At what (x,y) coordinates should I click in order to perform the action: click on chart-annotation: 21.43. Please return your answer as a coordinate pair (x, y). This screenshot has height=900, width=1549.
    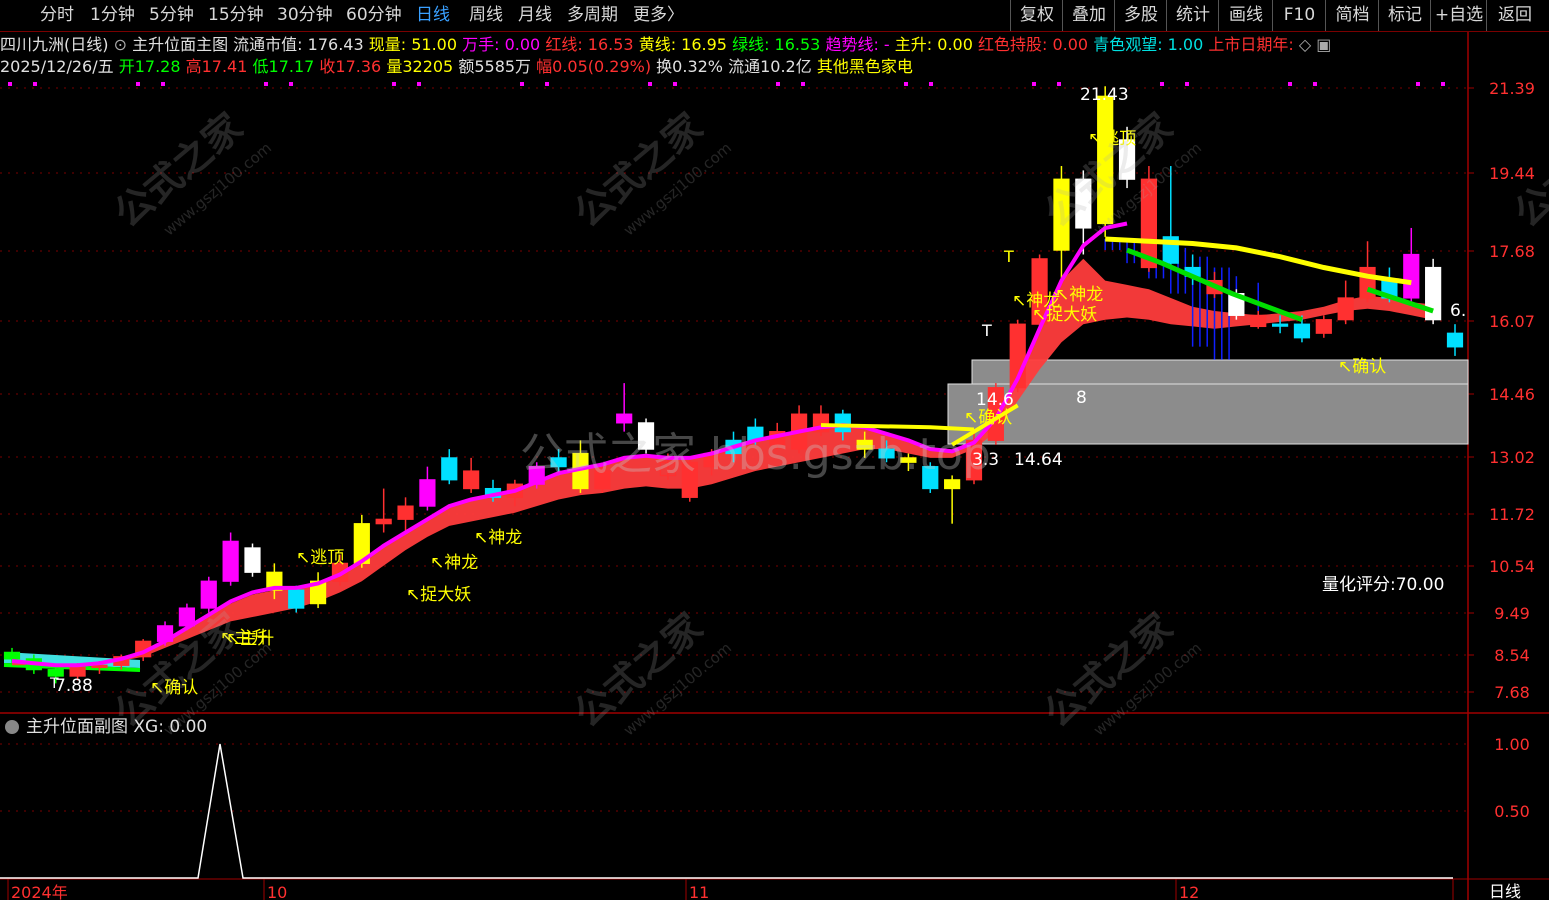
    Looking at the image, I should click on (1104, 95).